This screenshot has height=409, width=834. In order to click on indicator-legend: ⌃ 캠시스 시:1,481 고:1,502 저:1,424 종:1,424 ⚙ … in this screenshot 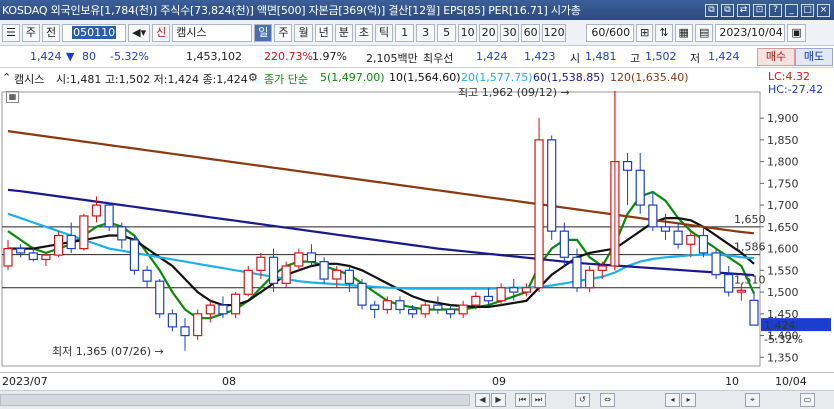, I will do `click(382, 78)`.